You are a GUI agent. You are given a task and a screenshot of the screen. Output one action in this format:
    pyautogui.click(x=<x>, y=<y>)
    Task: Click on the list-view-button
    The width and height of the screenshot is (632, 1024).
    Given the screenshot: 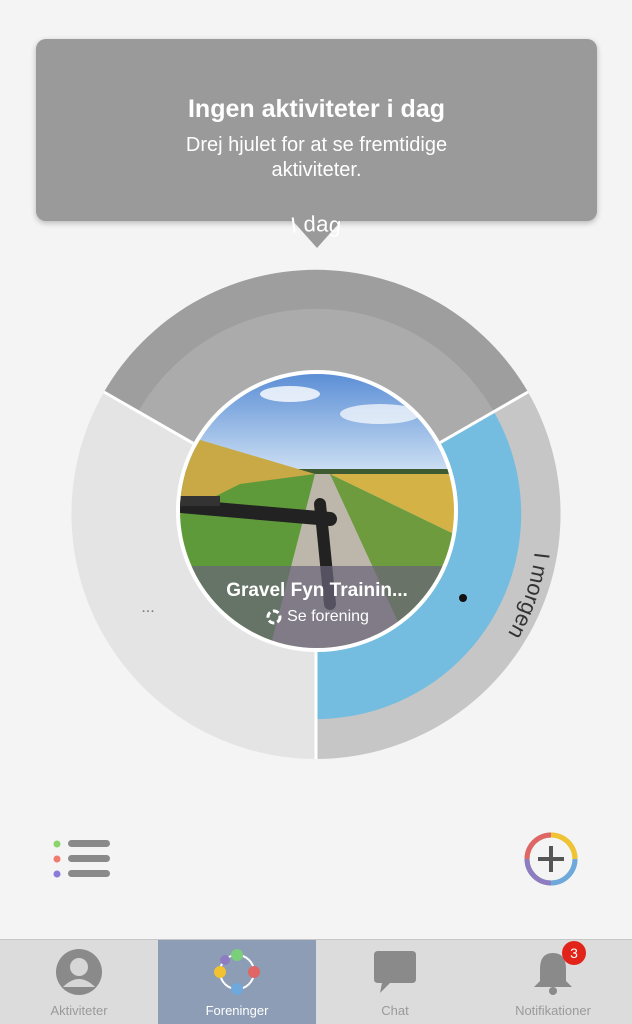 What is the action you would take?
    pyautogui.click(x=82, y=860)
    